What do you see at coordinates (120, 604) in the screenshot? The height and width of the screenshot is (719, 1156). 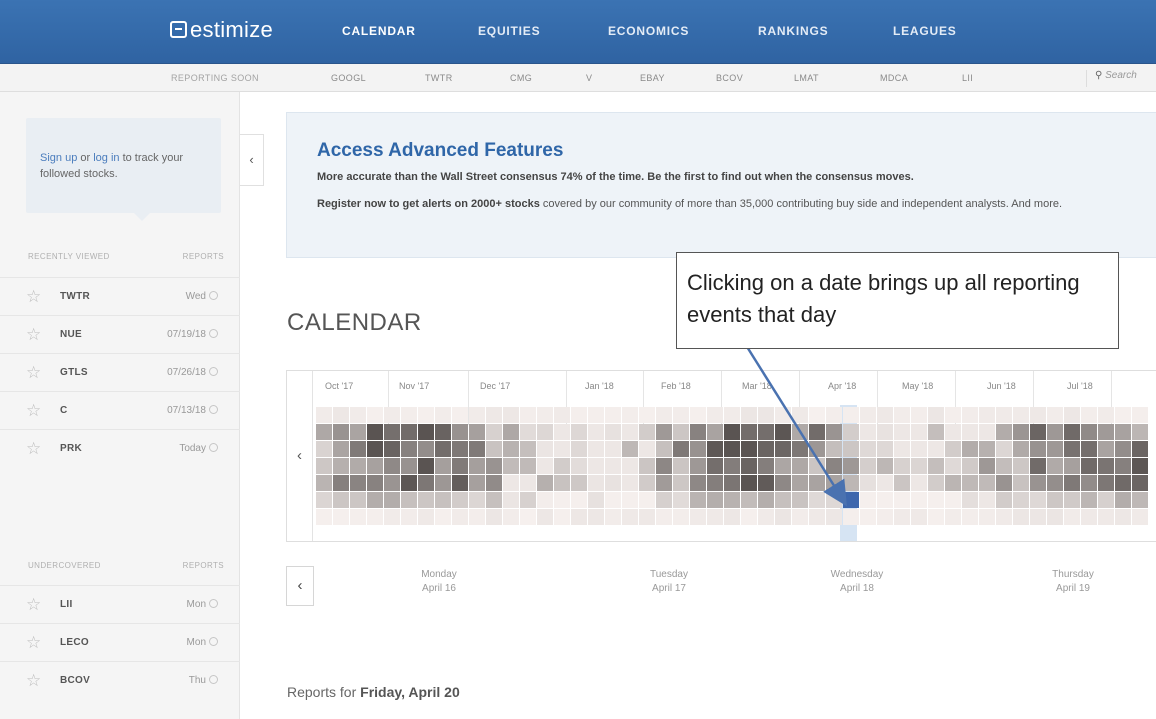 I see `list-item: ☆ LII Mon` at bounding box center [120, 604].